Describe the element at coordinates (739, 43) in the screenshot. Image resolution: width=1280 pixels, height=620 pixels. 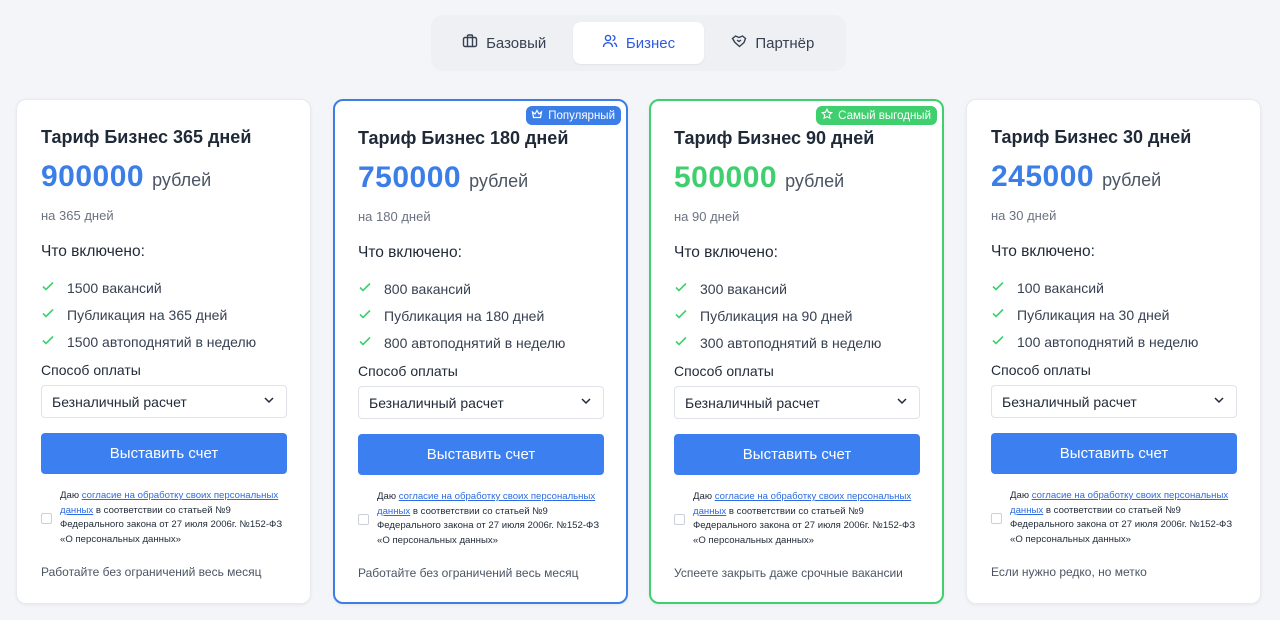
I see `handshake-icon` at that location.